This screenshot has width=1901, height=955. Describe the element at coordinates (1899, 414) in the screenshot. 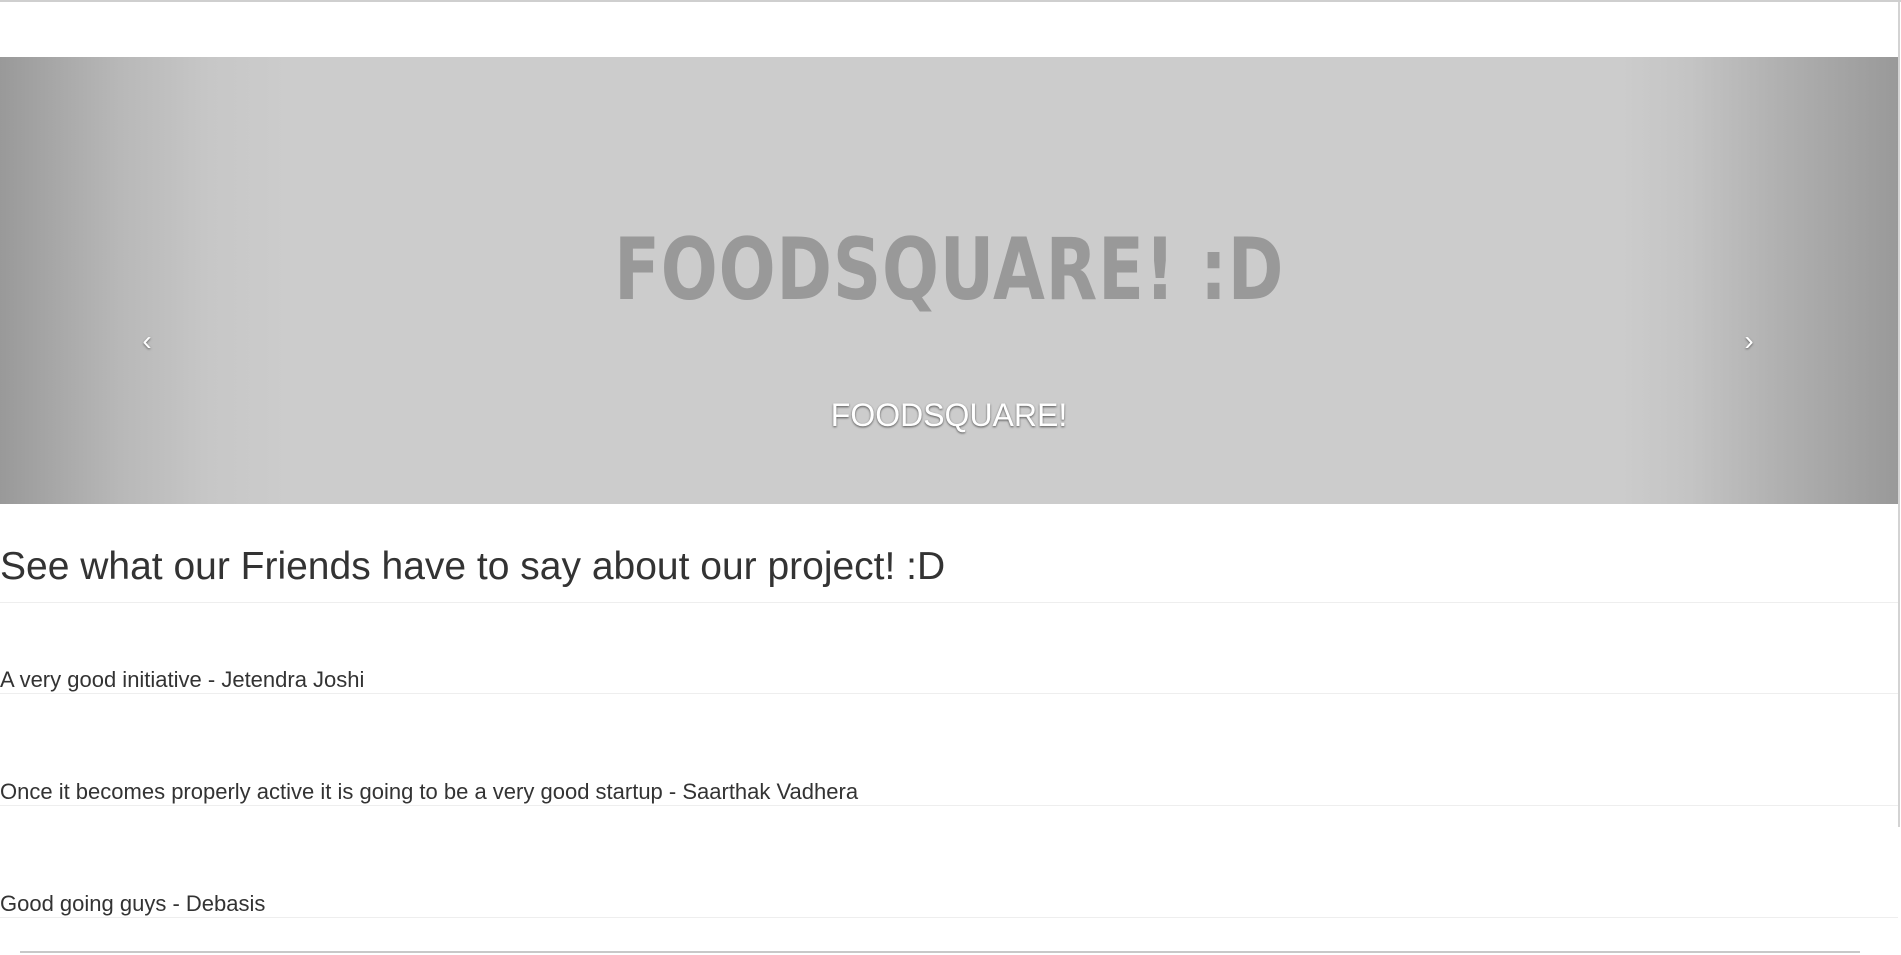

I see `scrollbar` at that location.